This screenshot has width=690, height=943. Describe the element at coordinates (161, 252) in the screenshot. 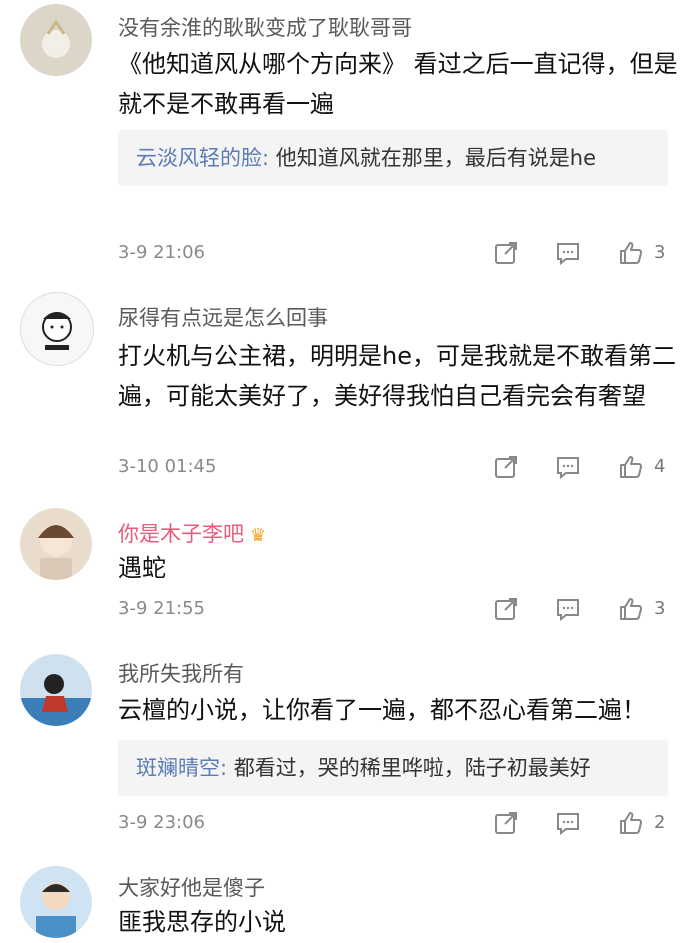

I see `timestamp: 3-9 21:06` at that location.